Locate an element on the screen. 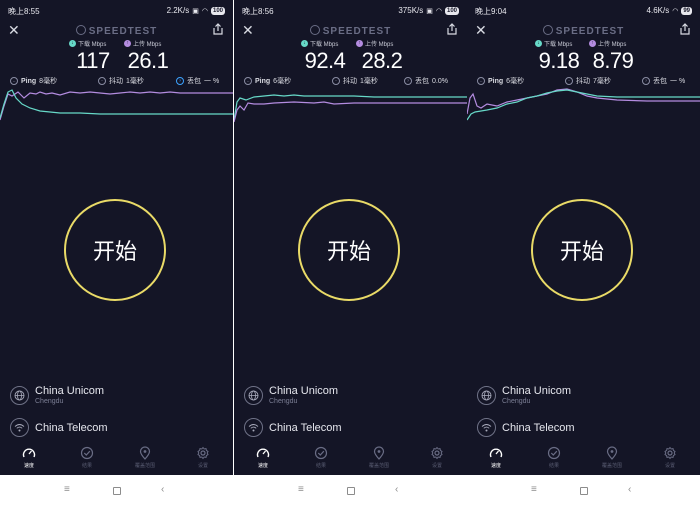 Image resolution: width=700 pixels, height=506 pixels. download-value: 92.4 is located at coordinates (325, 60).